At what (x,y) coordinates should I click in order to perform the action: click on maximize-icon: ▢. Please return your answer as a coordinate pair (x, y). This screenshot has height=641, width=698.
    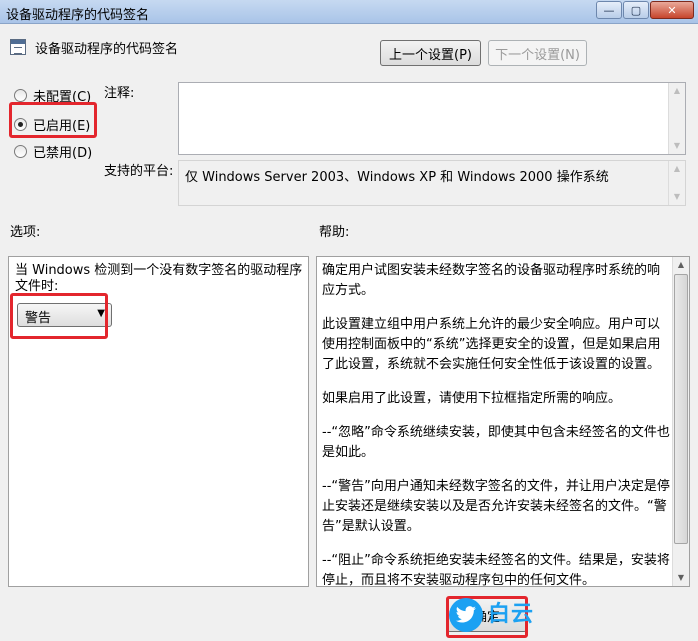
    Looking at the image, I should click on (636, 10).